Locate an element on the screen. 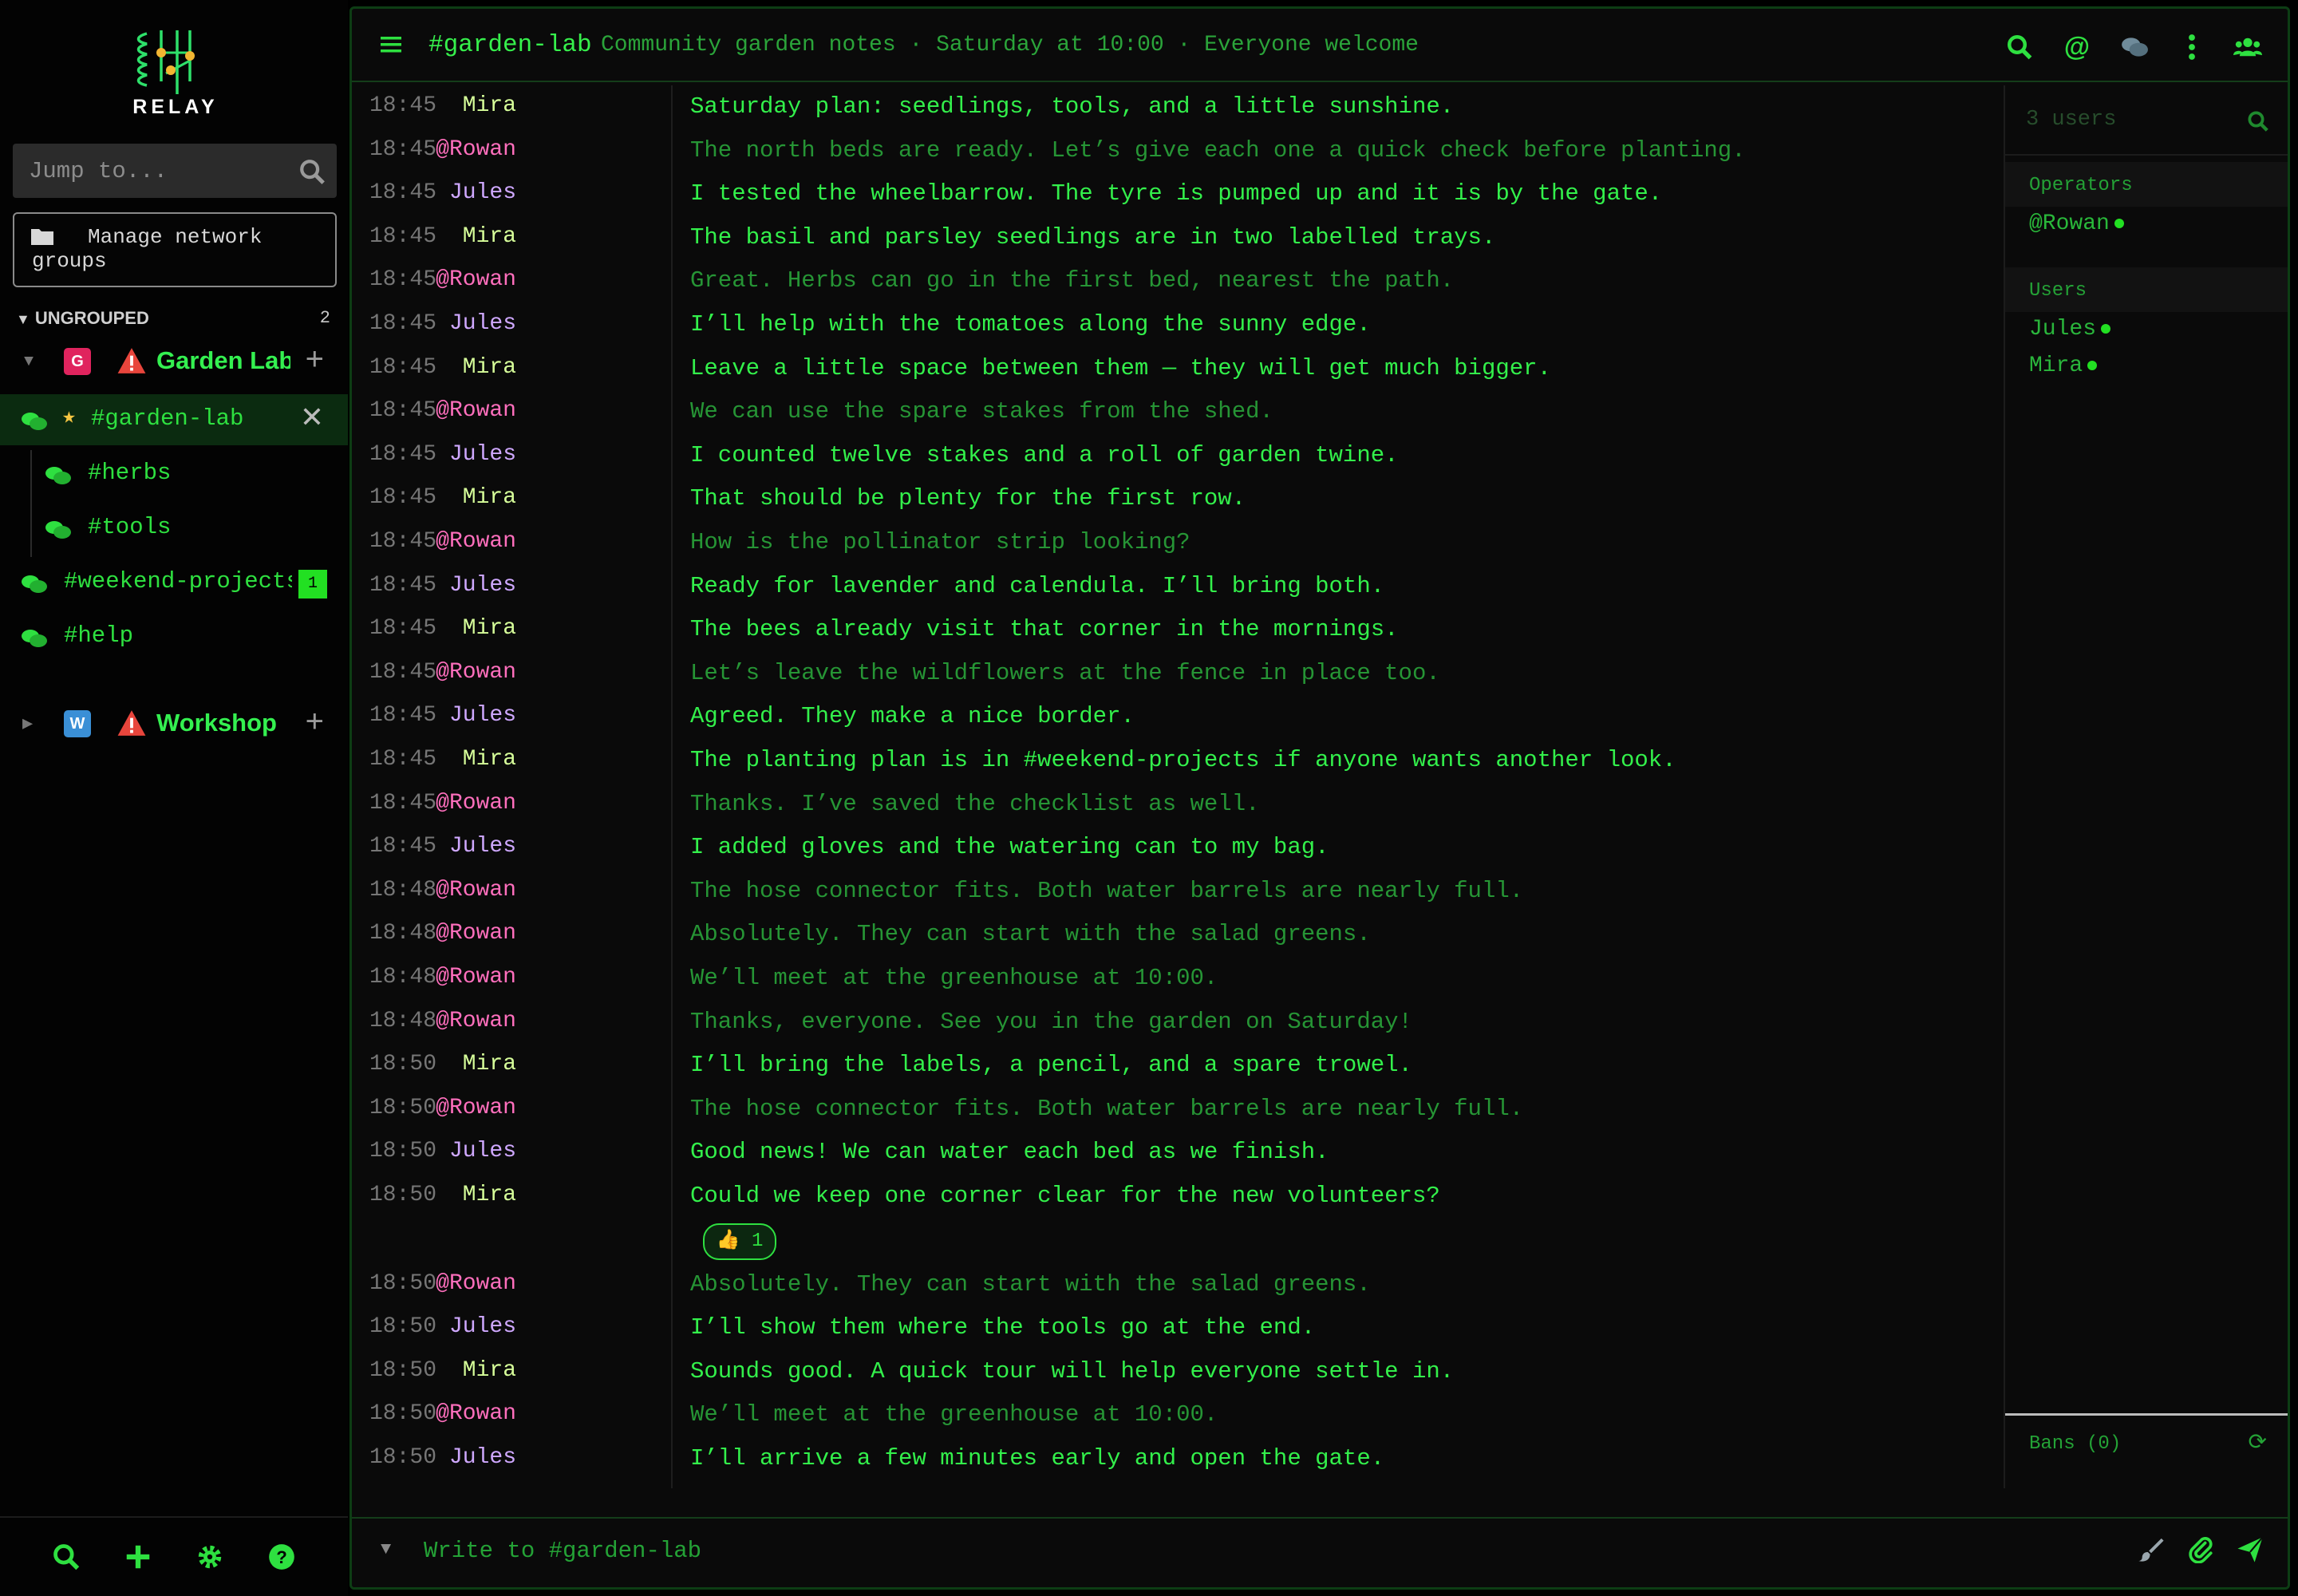  user-search: 3 users is located at coordinates (2147, 120).